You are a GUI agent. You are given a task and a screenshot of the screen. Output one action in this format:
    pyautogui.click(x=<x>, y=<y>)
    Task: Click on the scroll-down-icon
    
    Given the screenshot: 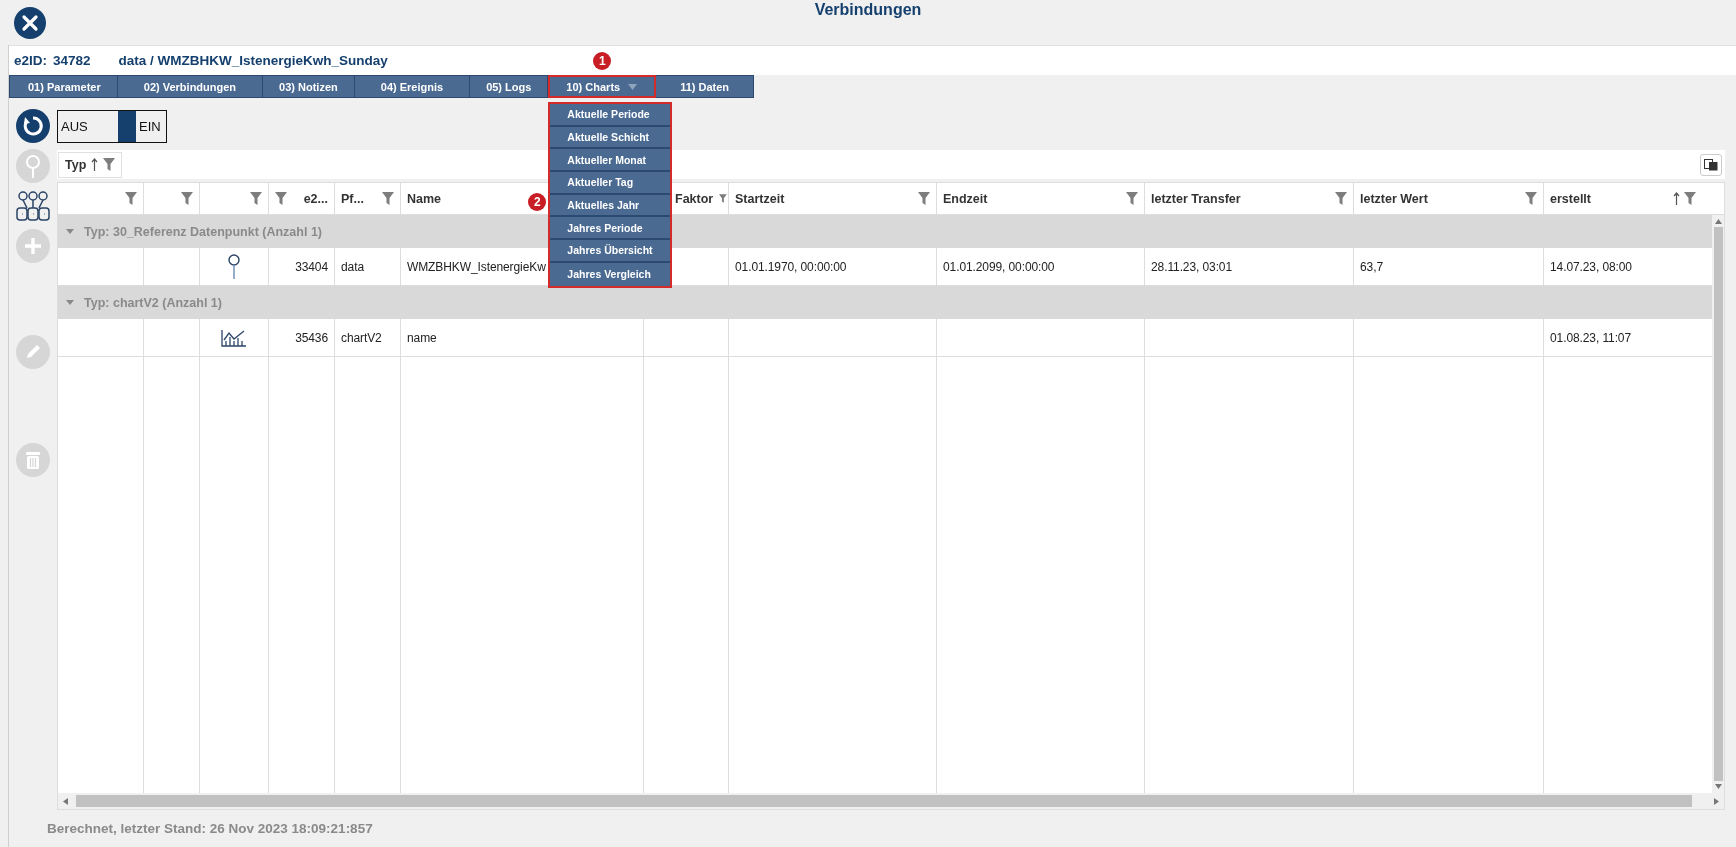 What is the action you would take?
    pyautogui.click(x=1718, y=786)
    